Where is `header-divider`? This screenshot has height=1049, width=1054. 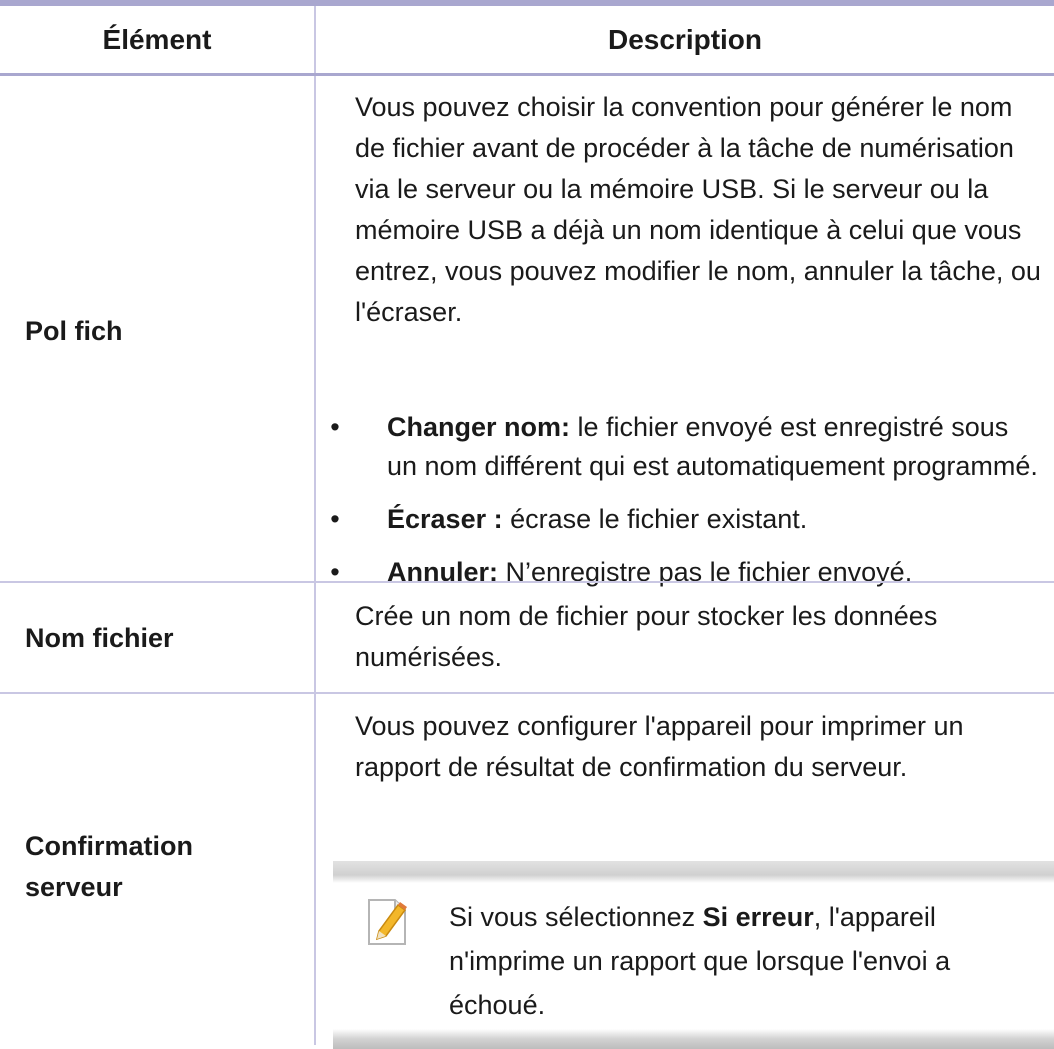 header-divider is located at coordinates (315, 39).